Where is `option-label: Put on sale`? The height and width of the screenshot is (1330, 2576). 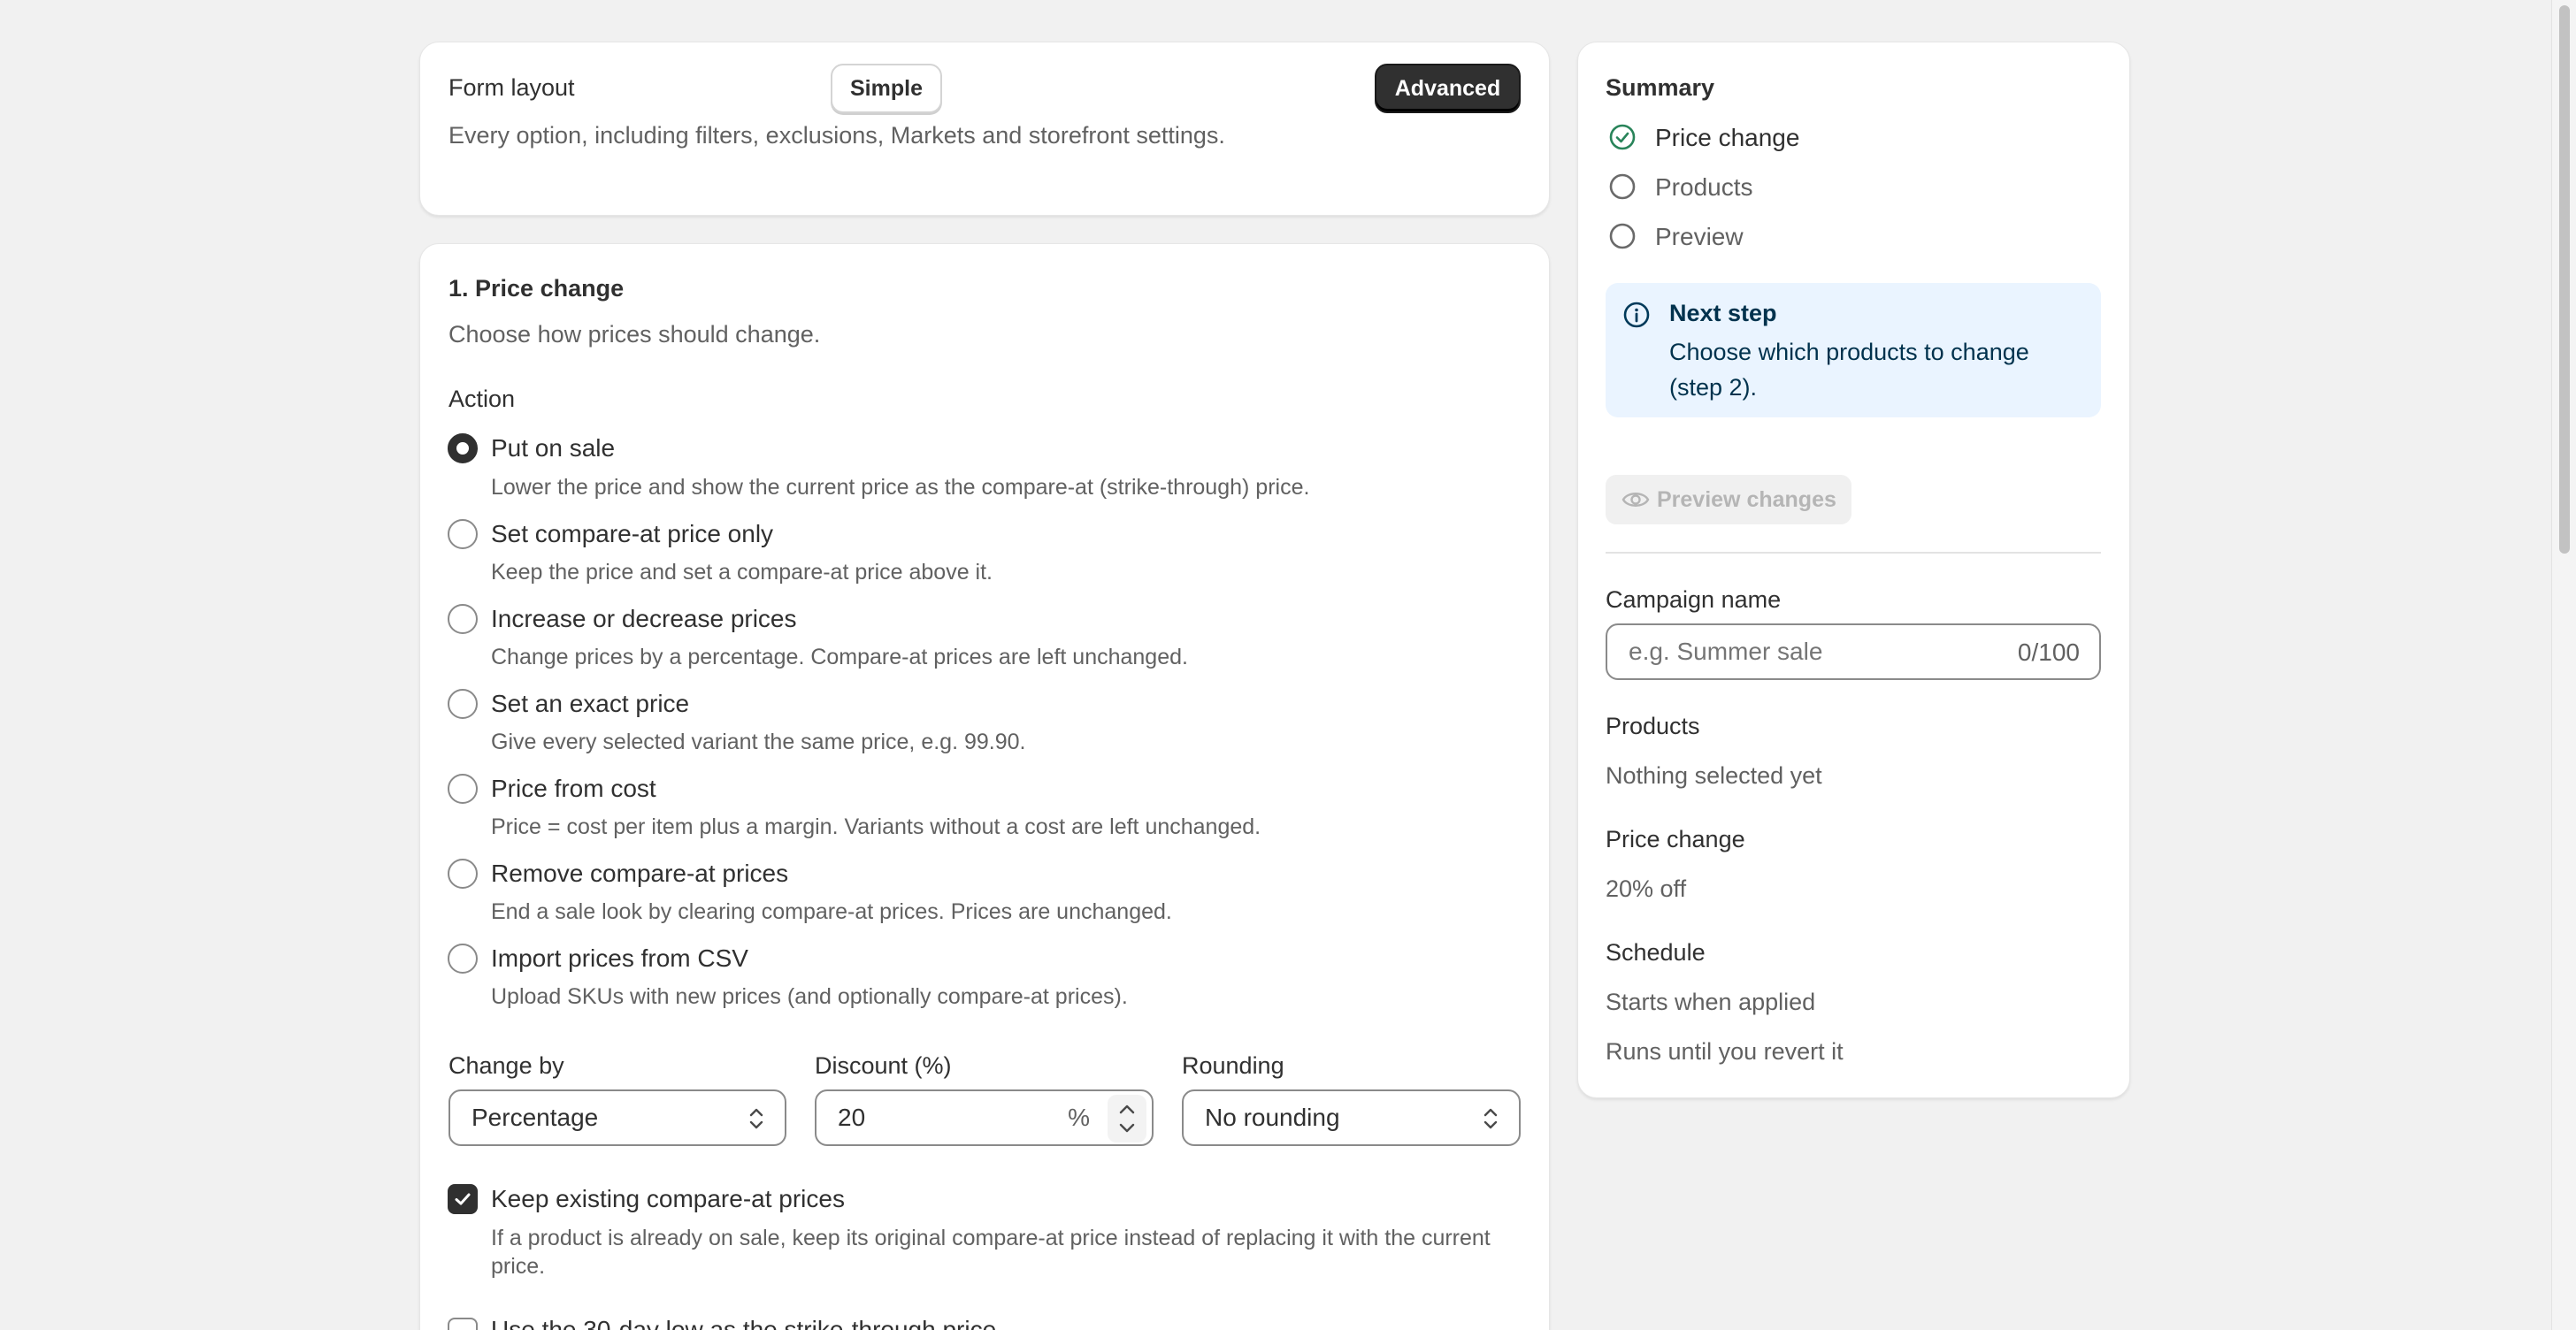
option-label: Put on sale is located at coordinates (553, 448).